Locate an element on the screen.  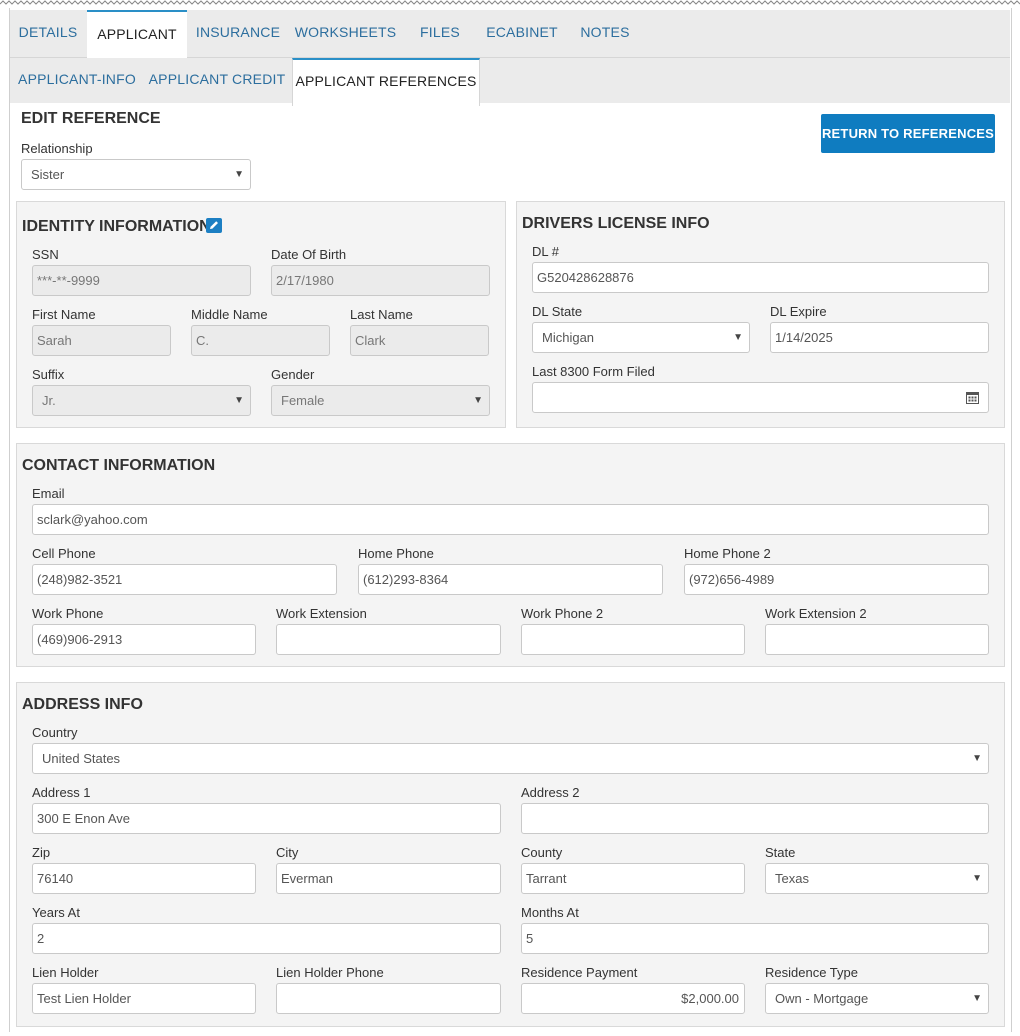
last-name-label: Last Name is located at coordinates (381, 314).